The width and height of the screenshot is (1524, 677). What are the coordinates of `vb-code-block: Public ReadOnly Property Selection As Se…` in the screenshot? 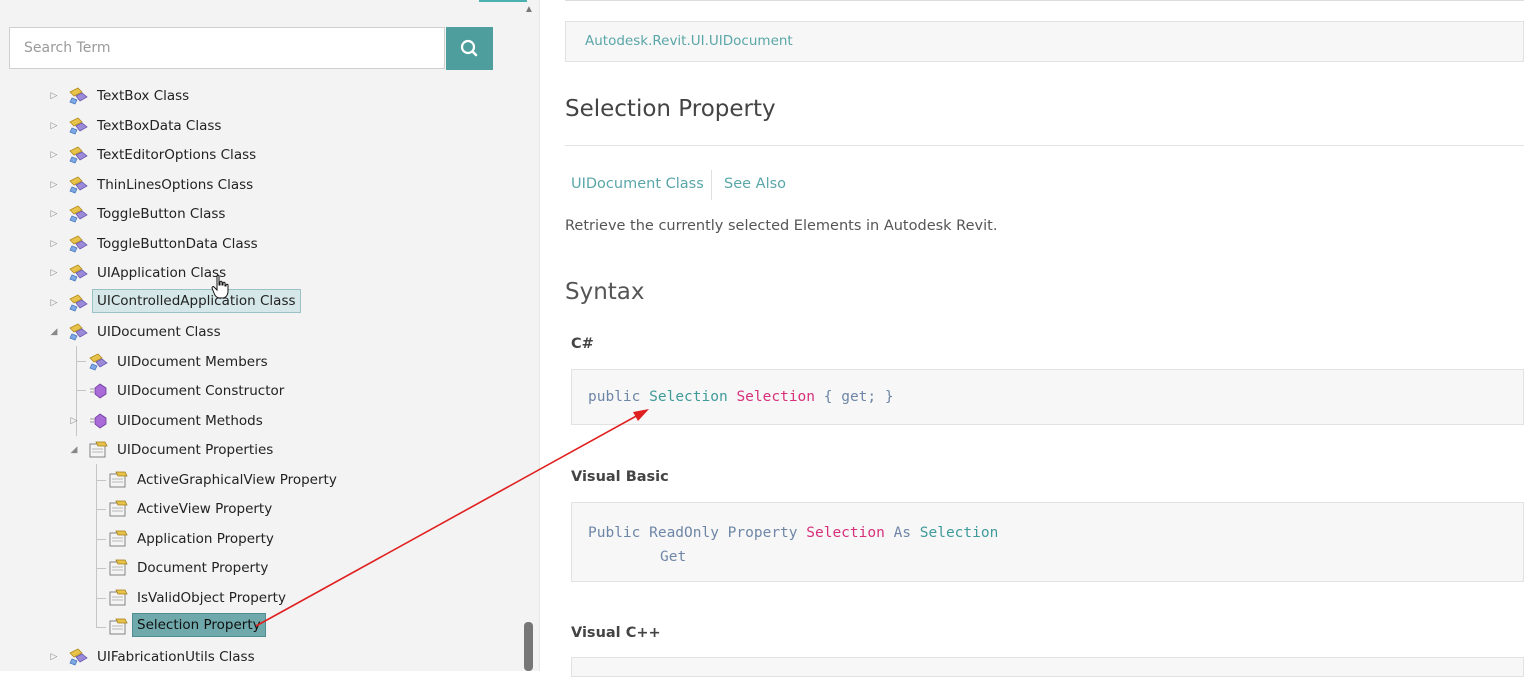 It's located at (1047, 542).